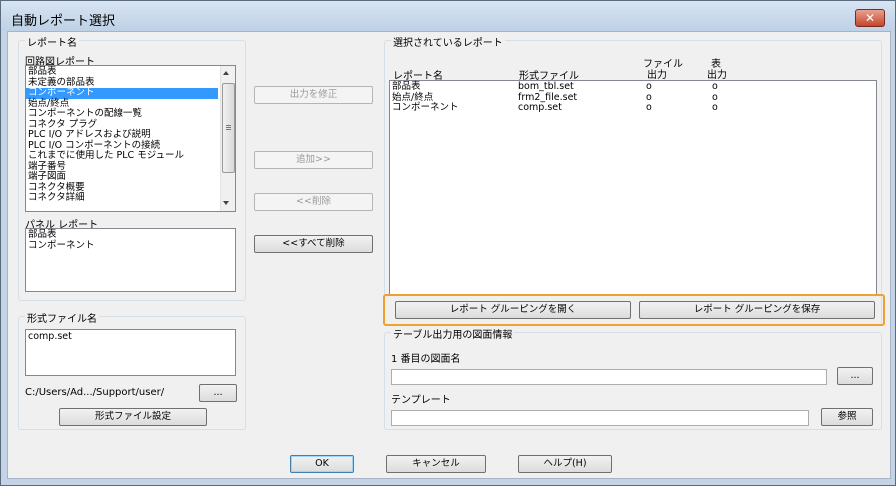 The image size is (896, 486). What do you see at coordinates (540, 107) in the screenshot?
I see `selected-report-format-cell: comp.set` at bounding box center [540, 107].